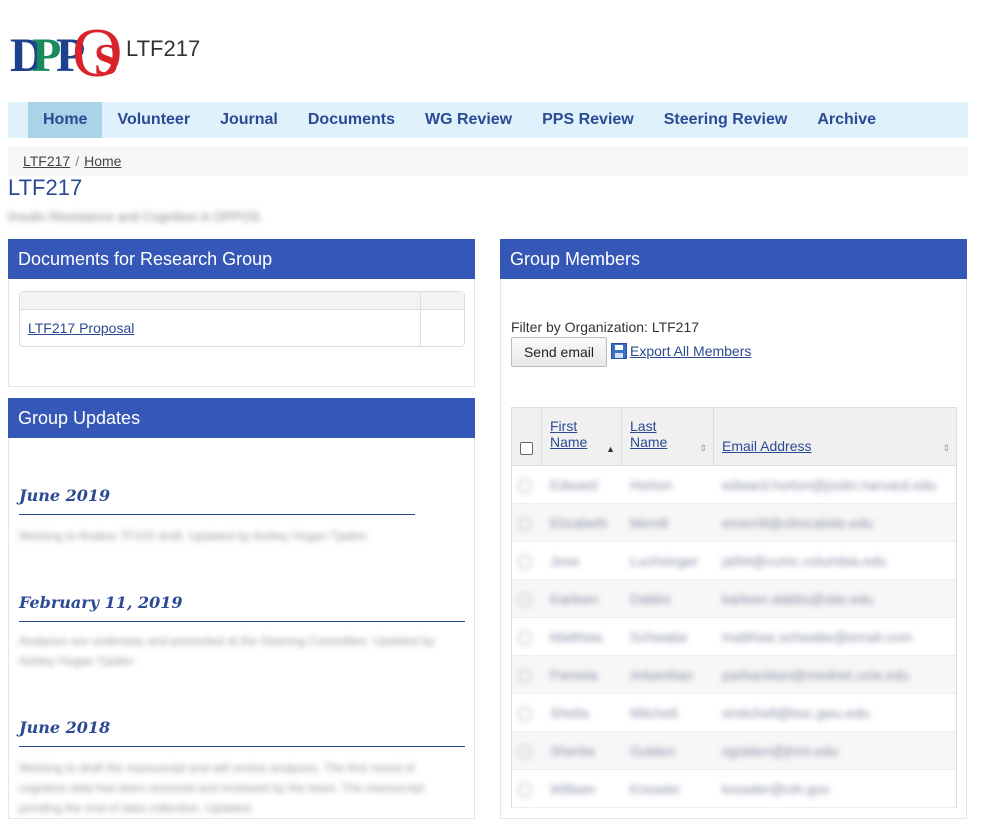 The height and width of the screenshot is (819, 982). Describe the element at coordinates (579, 523) in the screenshot. I see `first-name-cell: Elizabeth` at that location.